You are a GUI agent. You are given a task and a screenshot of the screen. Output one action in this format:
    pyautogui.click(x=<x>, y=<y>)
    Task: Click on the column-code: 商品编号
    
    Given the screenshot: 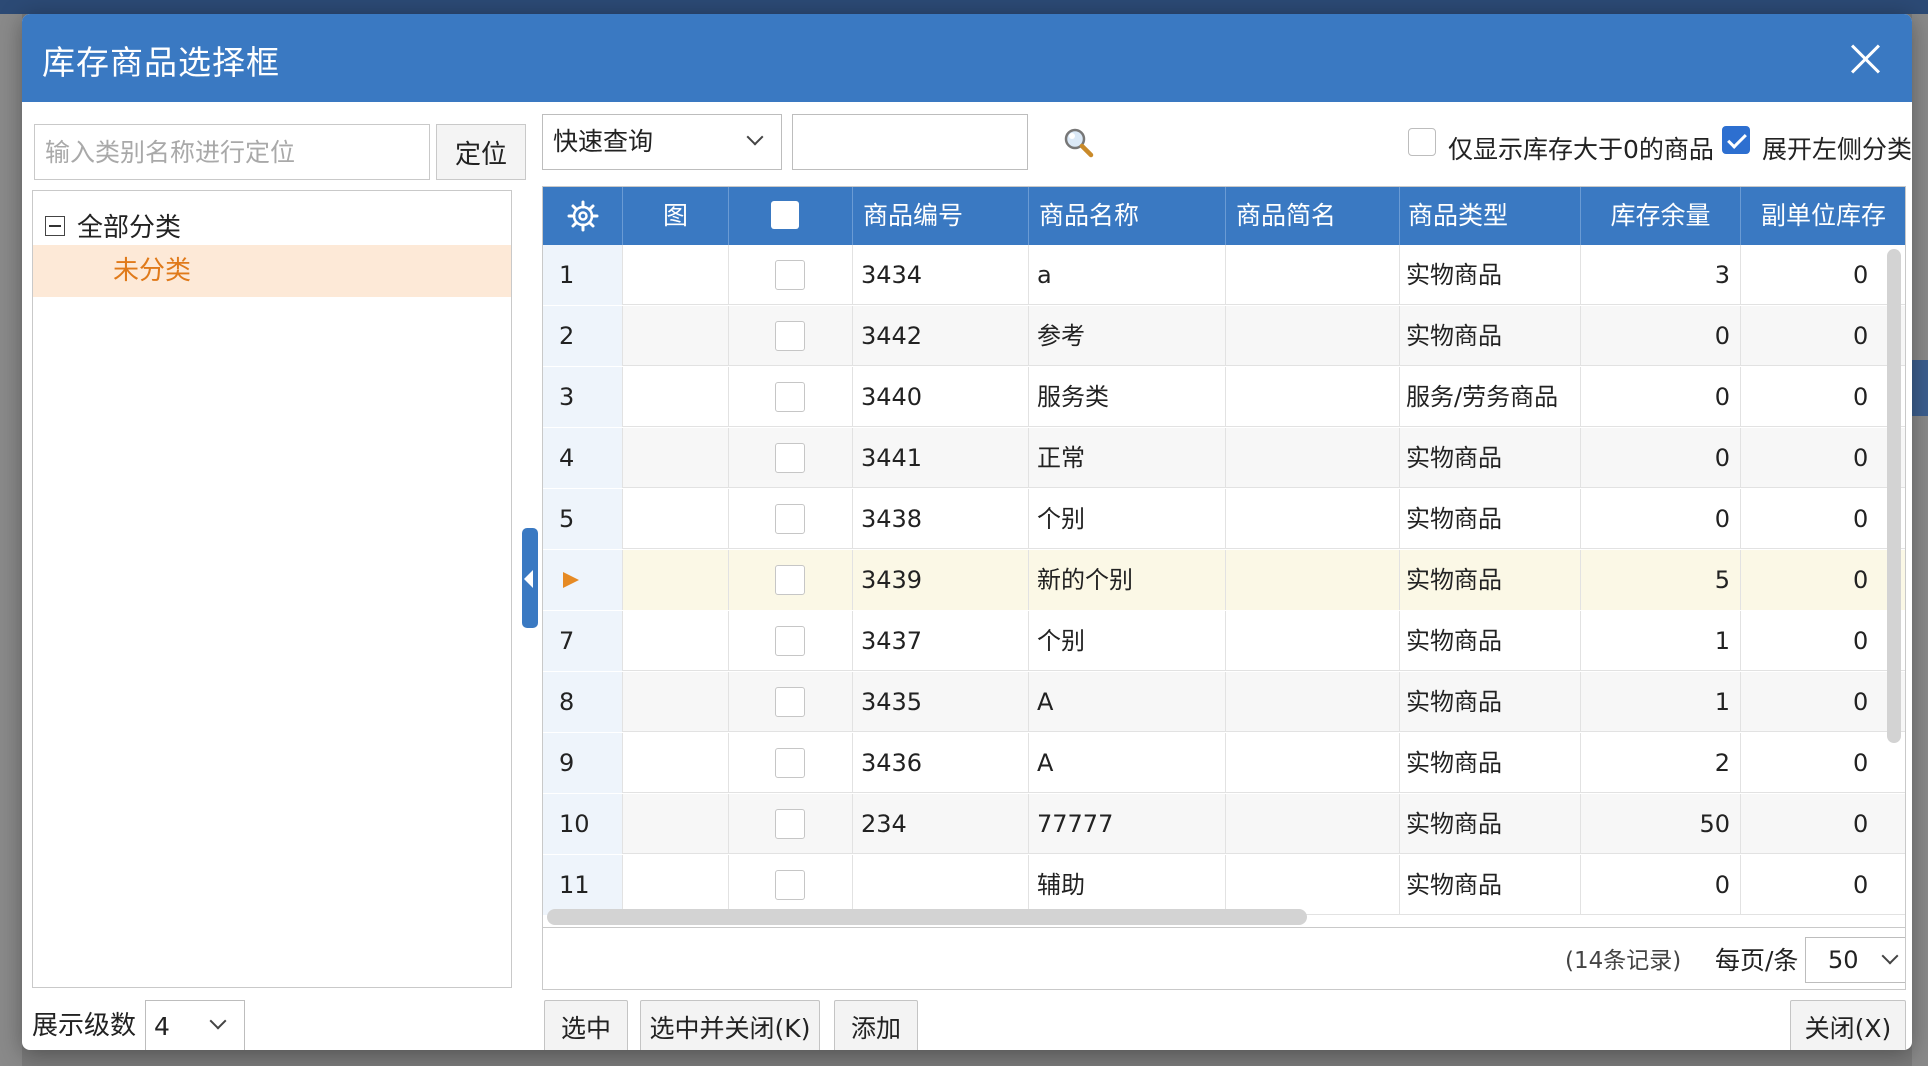 What is the action you would take?
    pyautogui.click(x=941, y=216)
    